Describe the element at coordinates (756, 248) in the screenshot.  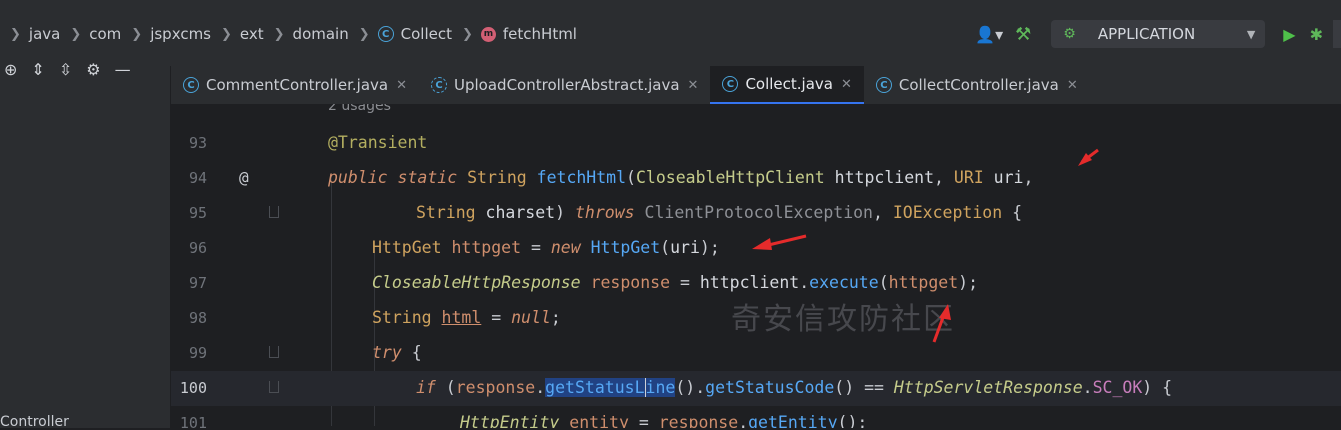
I see `code-line: 96 HttpGet httpget = new HttpGet(uri);` at that location.